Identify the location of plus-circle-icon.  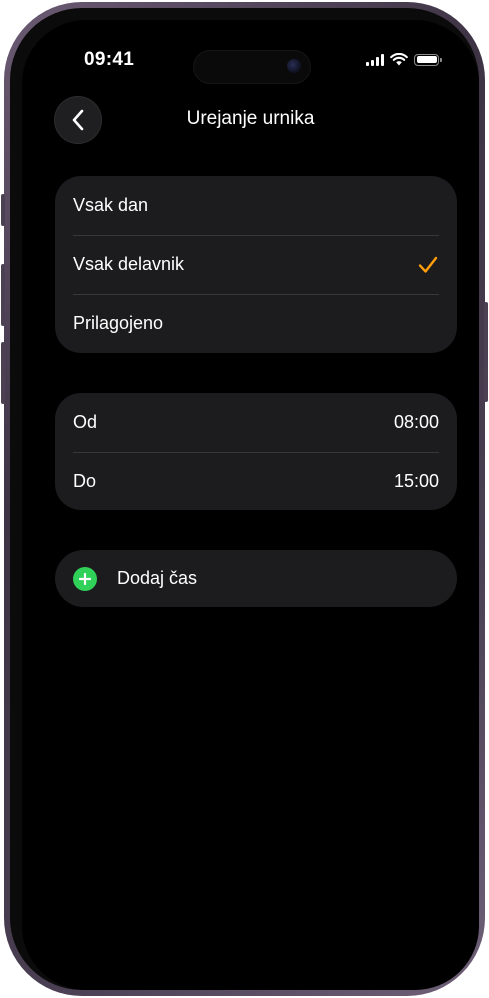
(85, 578).